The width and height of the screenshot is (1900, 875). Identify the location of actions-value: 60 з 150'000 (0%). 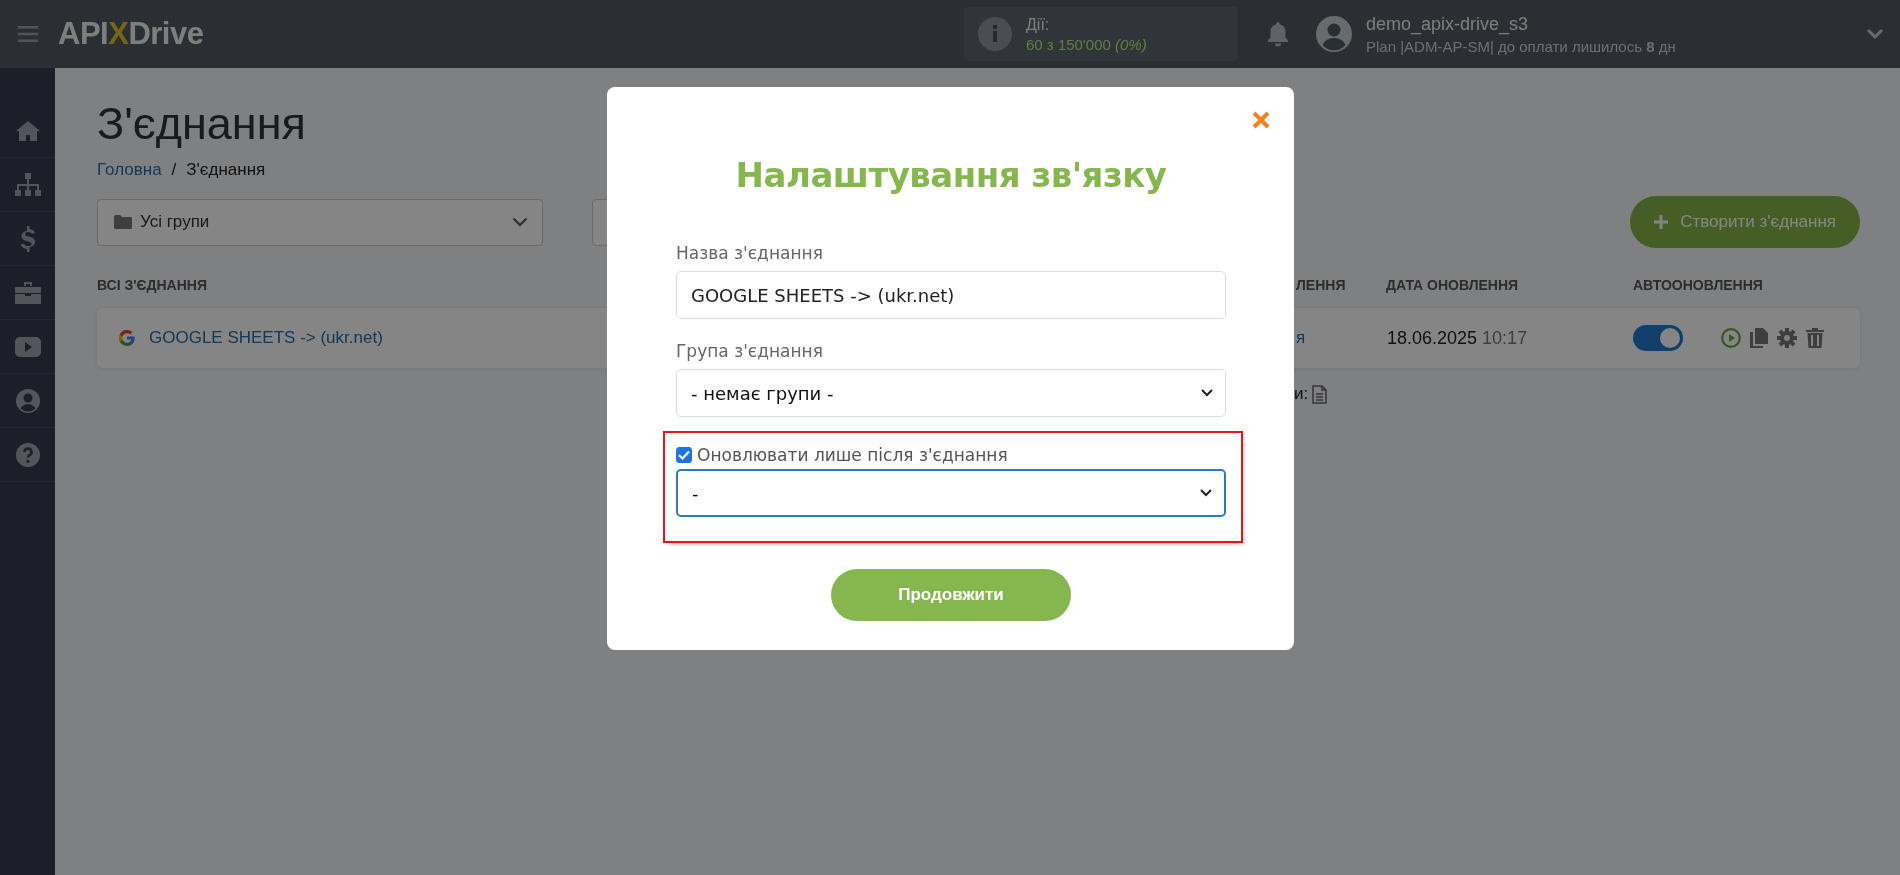
(1086, 44).